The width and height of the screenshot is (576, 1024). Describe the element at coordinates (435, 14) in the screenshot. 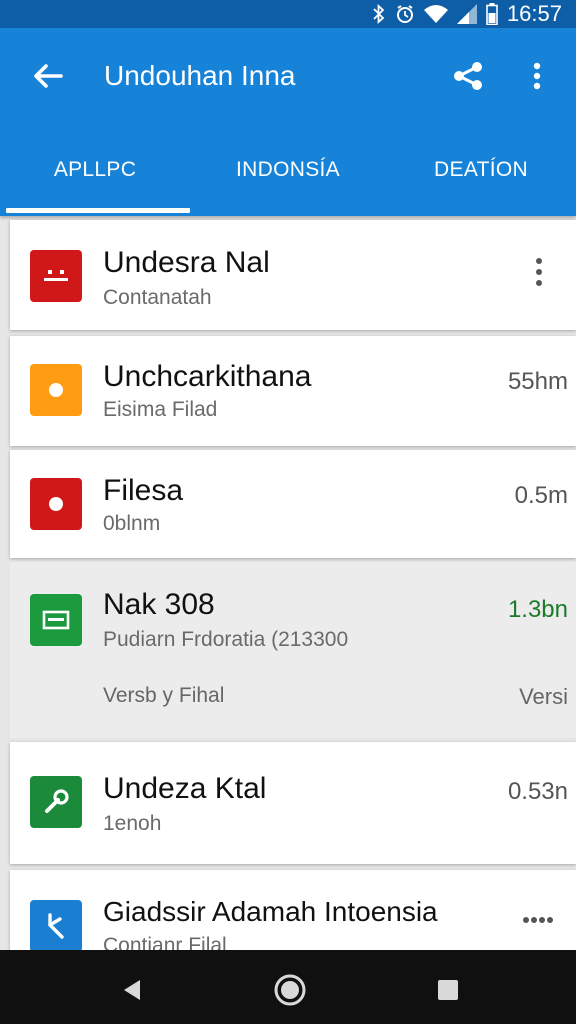

I see `wifi-icon` at that location.